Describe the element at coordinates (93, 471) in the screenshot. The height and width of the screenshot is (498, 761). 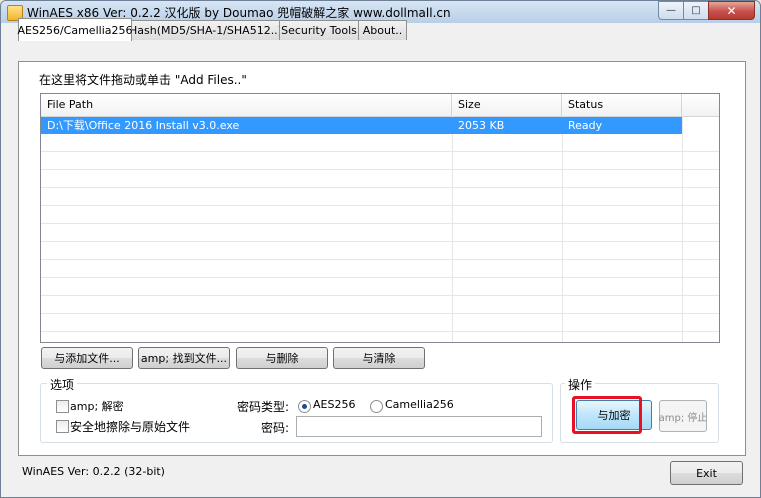
I see `version-status: WinAES Ver: 0.2.2 (32-bit)` at that location.